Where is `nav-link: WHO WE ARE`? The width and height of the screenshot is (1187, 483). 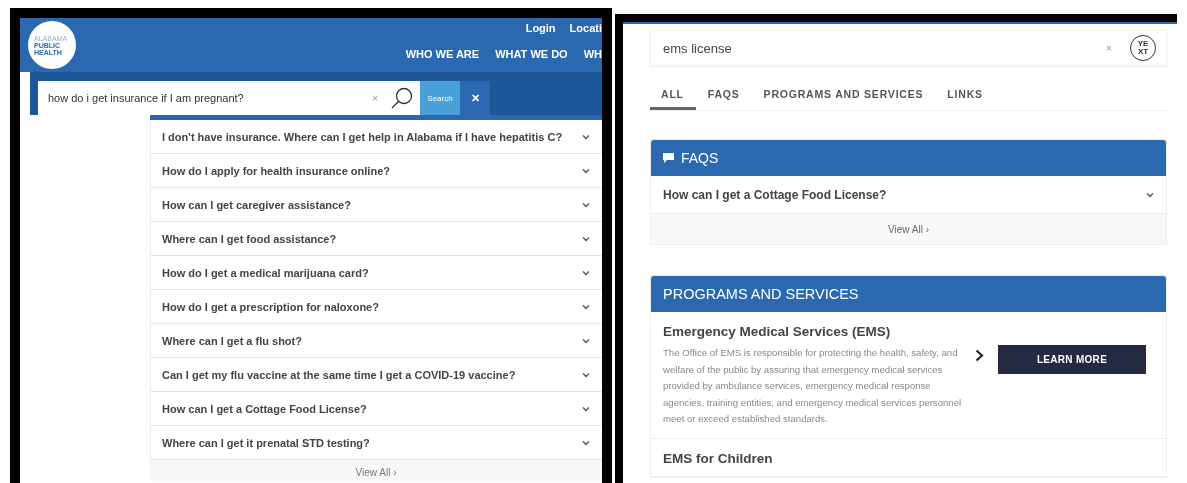 nav-link: WHO WE ARE is located at coordinates (442, 54).